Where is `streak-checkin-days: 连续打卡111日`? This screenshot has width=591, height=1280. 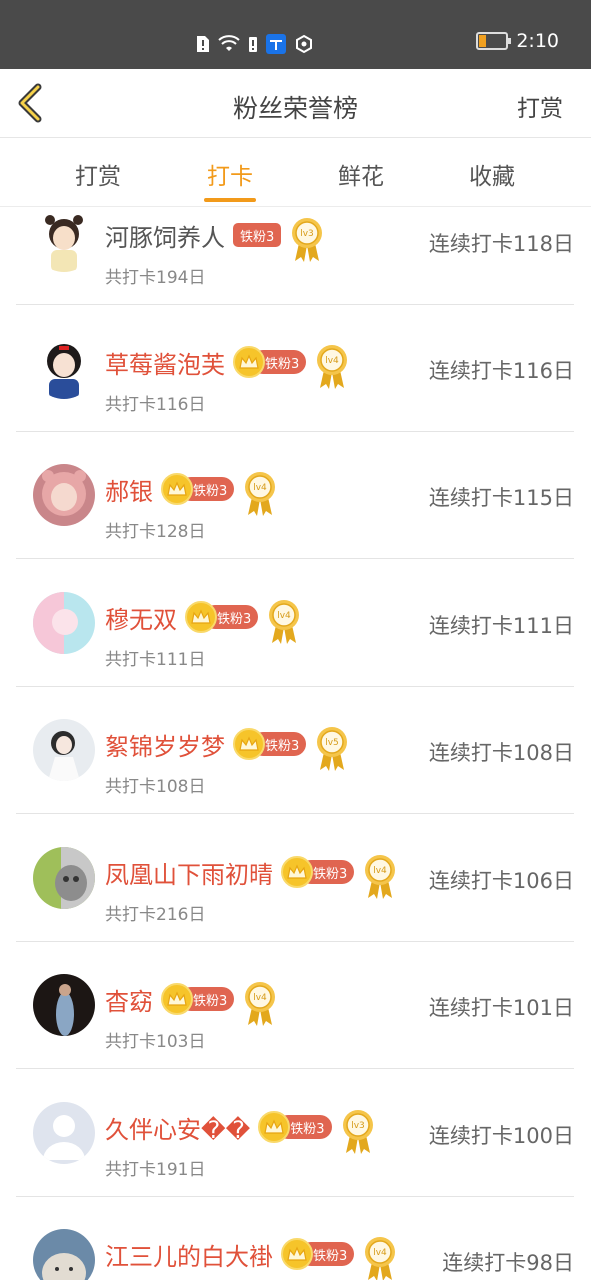 streak-checkin-days: 连续打卡111日 is located at coordinates (501, 626).